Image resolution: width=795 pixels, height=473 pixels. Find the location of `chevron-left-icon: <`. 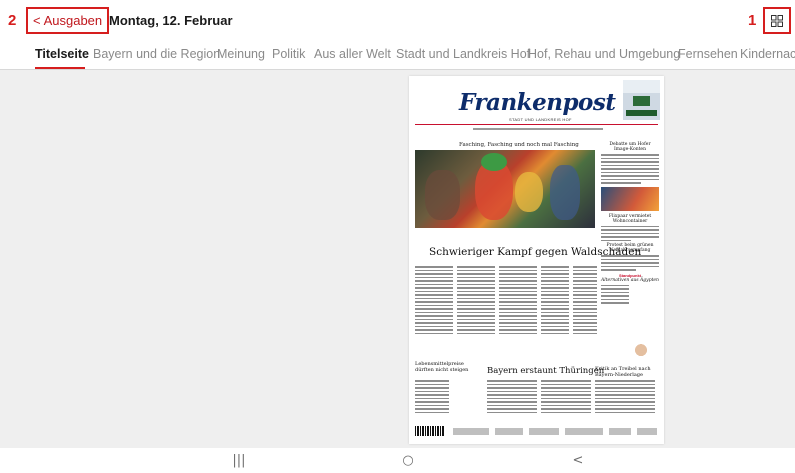

chevron-left-icon: < is located at coordinates (37, 20).